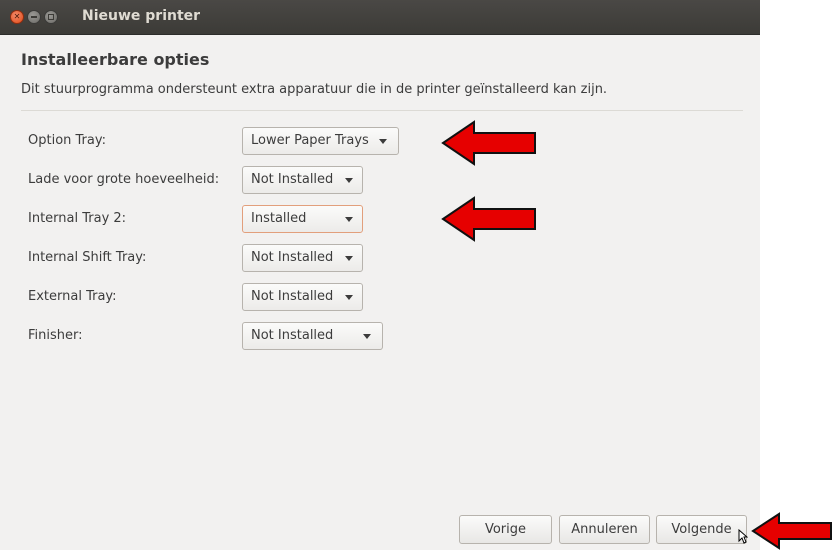  I want to click on cancel-button: Annuleren, so click(604, 529).